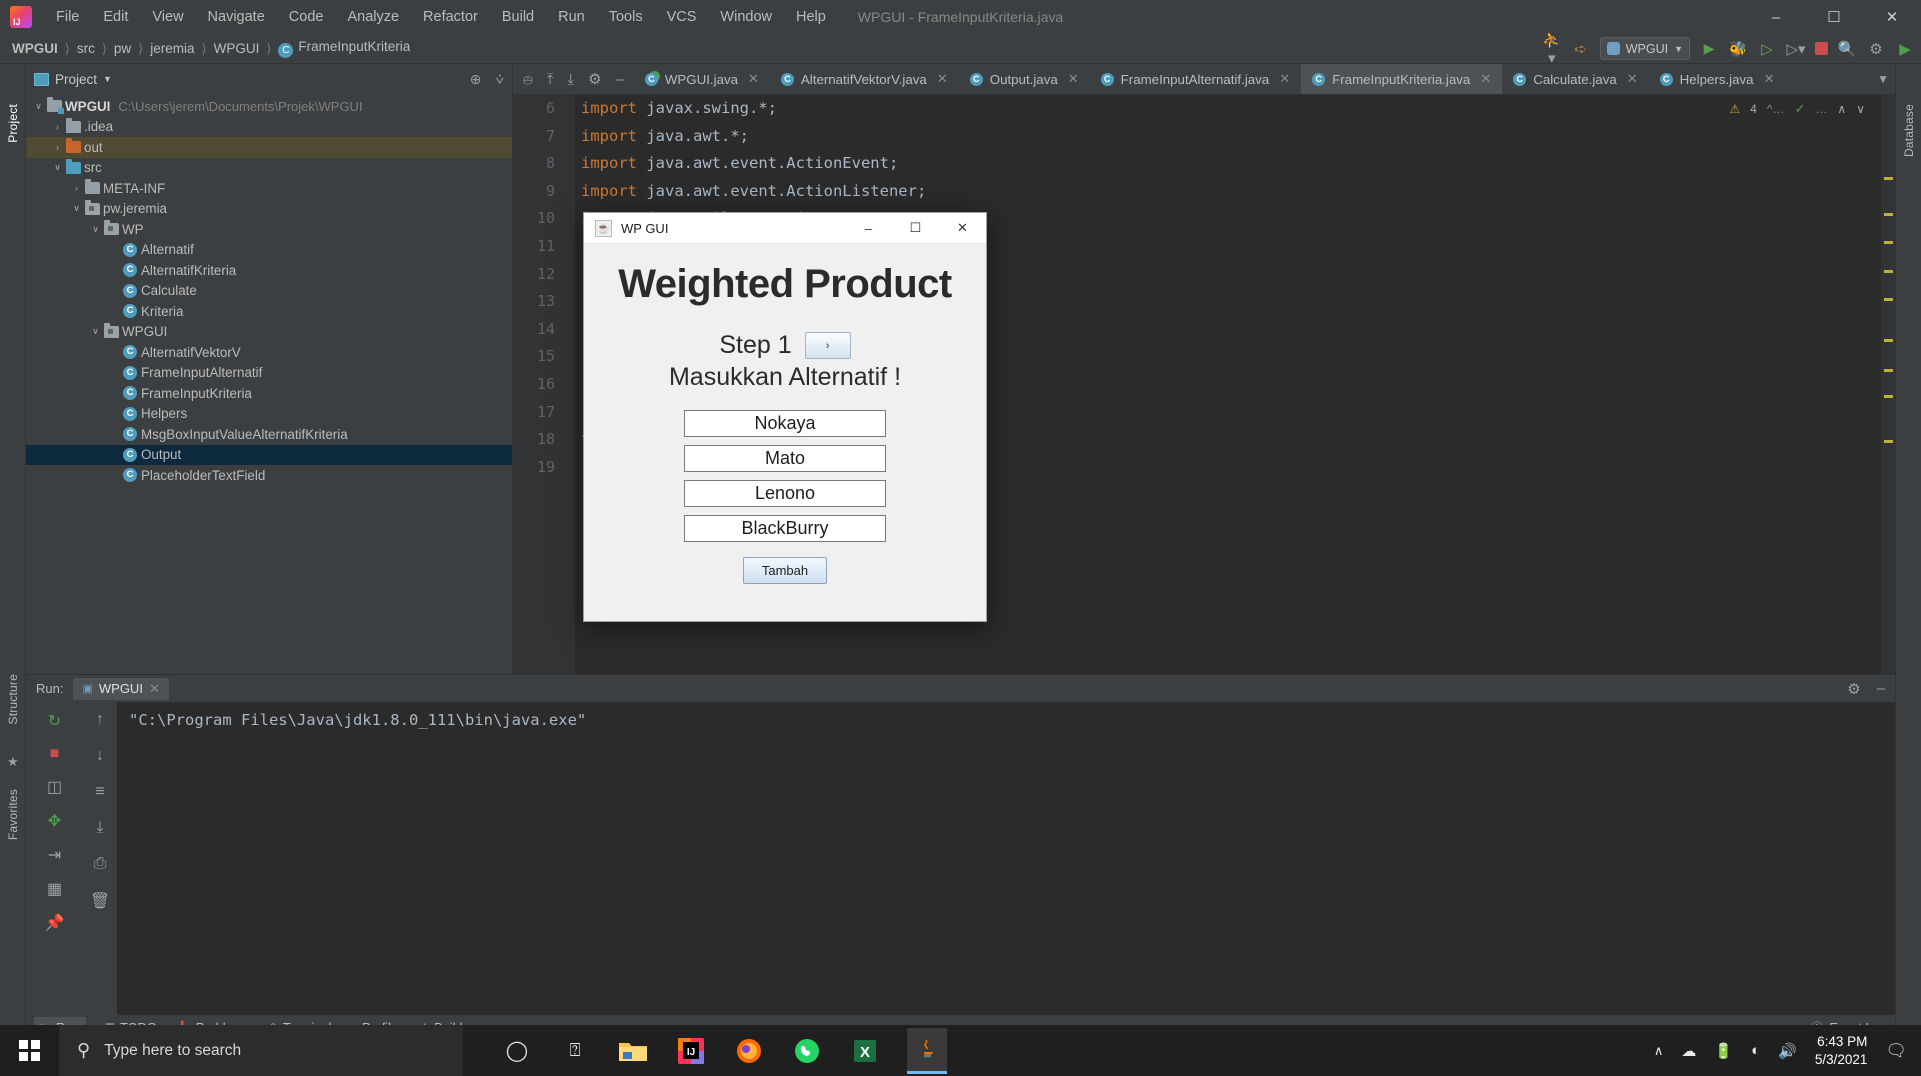 The width and height of the screenshot is (1921, 1076). I want to click on dialog-close-button: ✕, so click(962, 228).